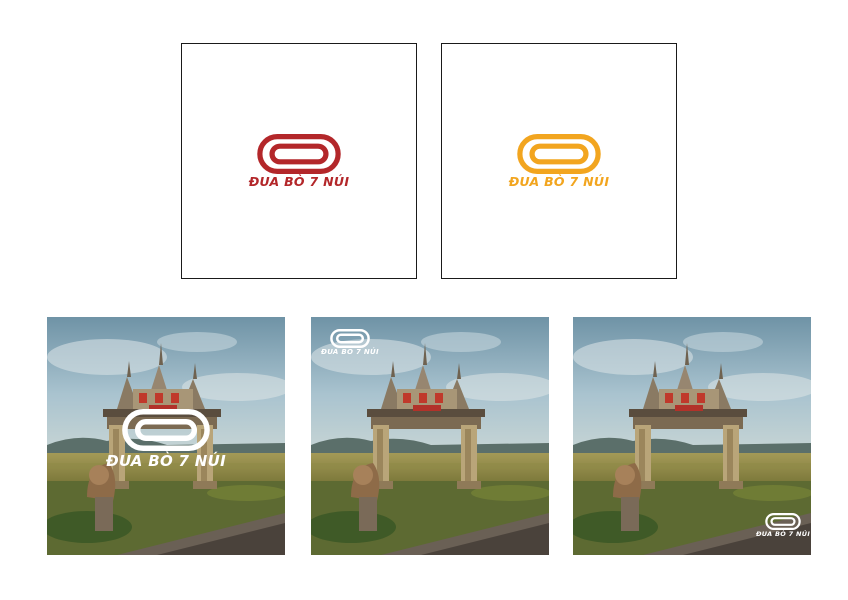 Image resolution: width=848 pixels, height=600 pixels. I want to click on photo-mockup-top-left-logo: ĐUA BÒ 7 NÚI, so click(430, 436).